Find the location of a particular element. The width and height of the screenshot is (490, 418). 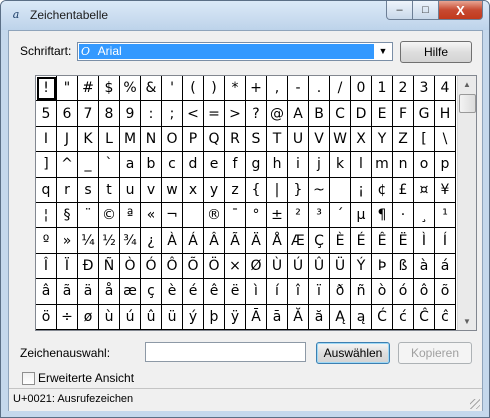

character-cell: v is located at coordinates (151, 190).